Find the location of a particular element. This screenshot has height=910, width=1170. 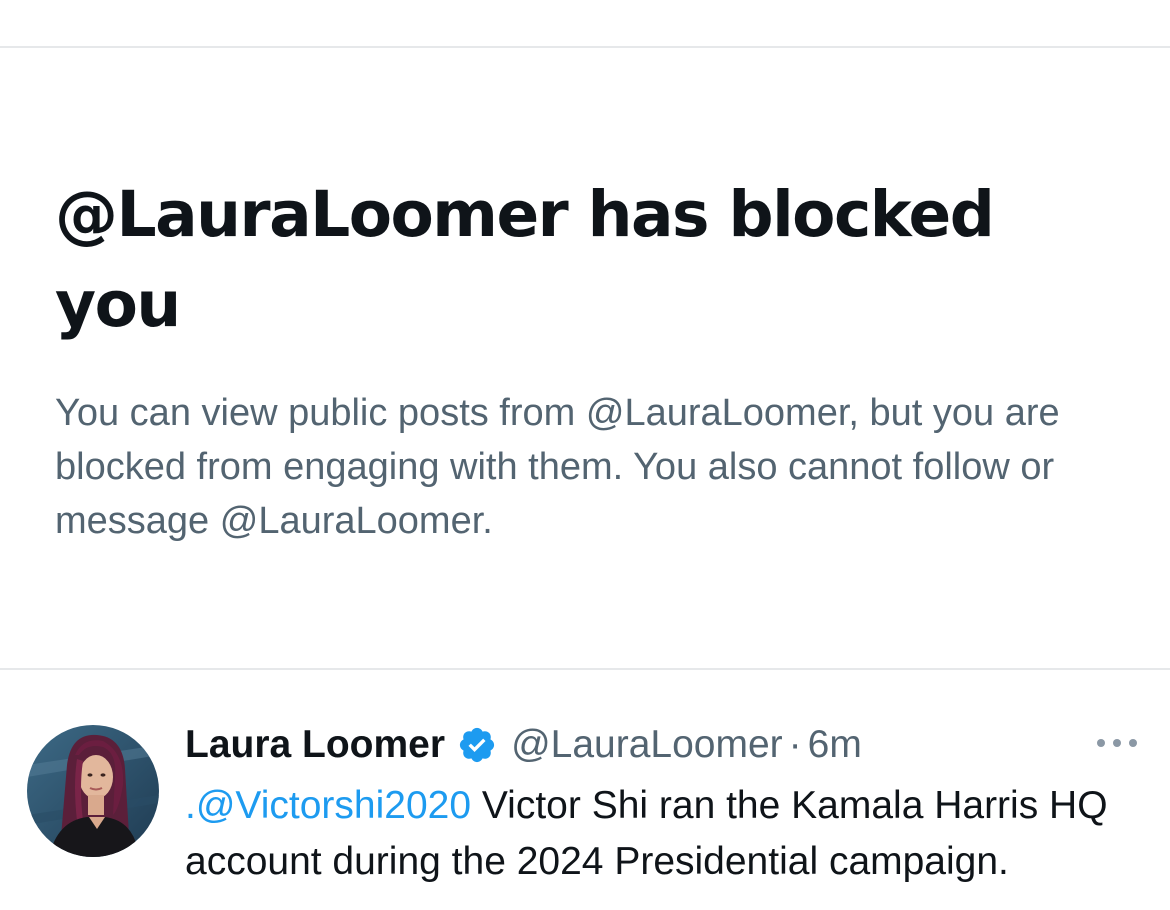

author-handle: @LauraLoomer is located at coordinates (647, 745).